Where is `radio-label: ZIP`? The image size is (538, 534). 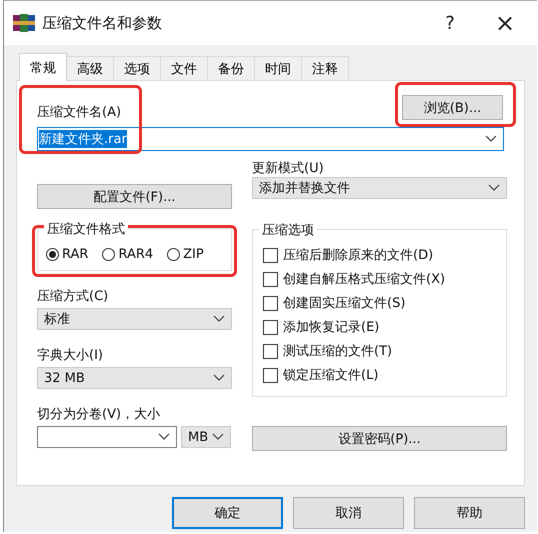
radio-label: ZIP is located at coordinates (193, 254).